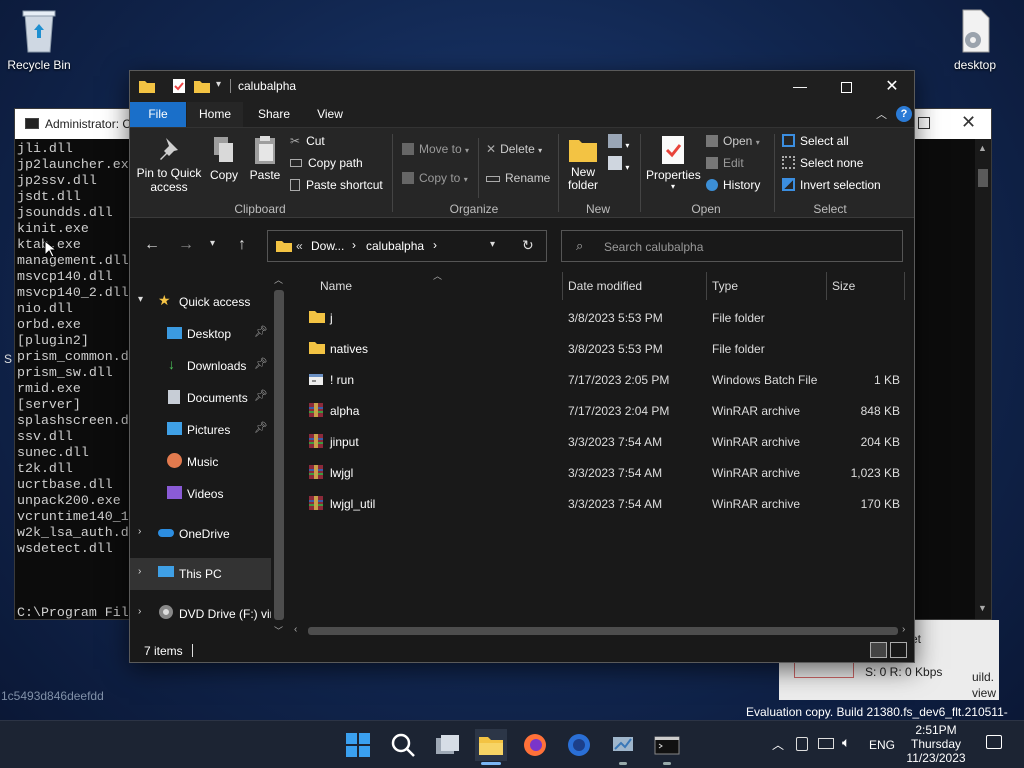 This screenshot has width=1024, height=768. What do you see at coordinates (778, 744) in the screenshot?
I see `show-hidden-icons-icon: ︿` at bounding box center [778, 744].